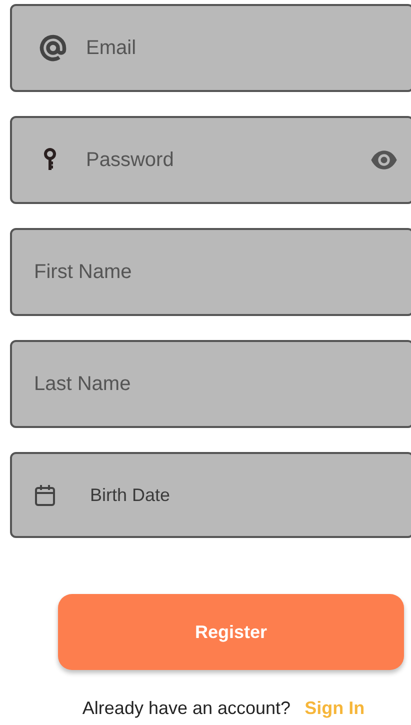  I want to click on account-prompt: Already have an account?, so click(186, 708).